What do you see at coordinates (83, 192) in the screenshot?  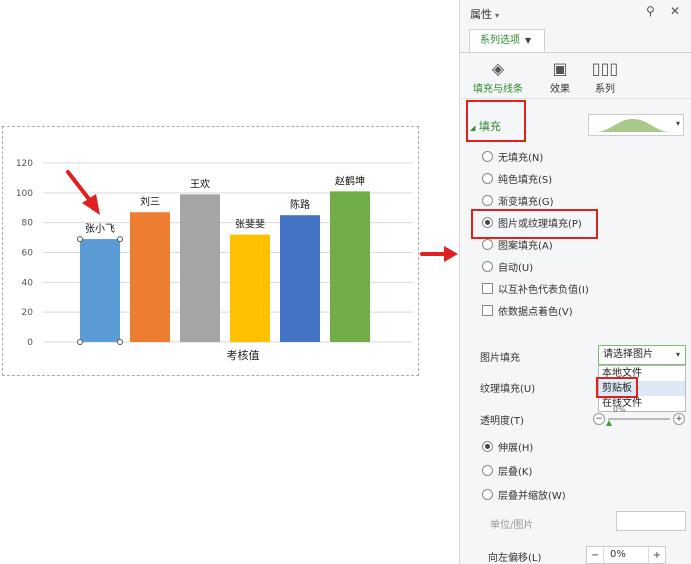 I see `arrow-to-first-bar` at bounding box center [83, 192].